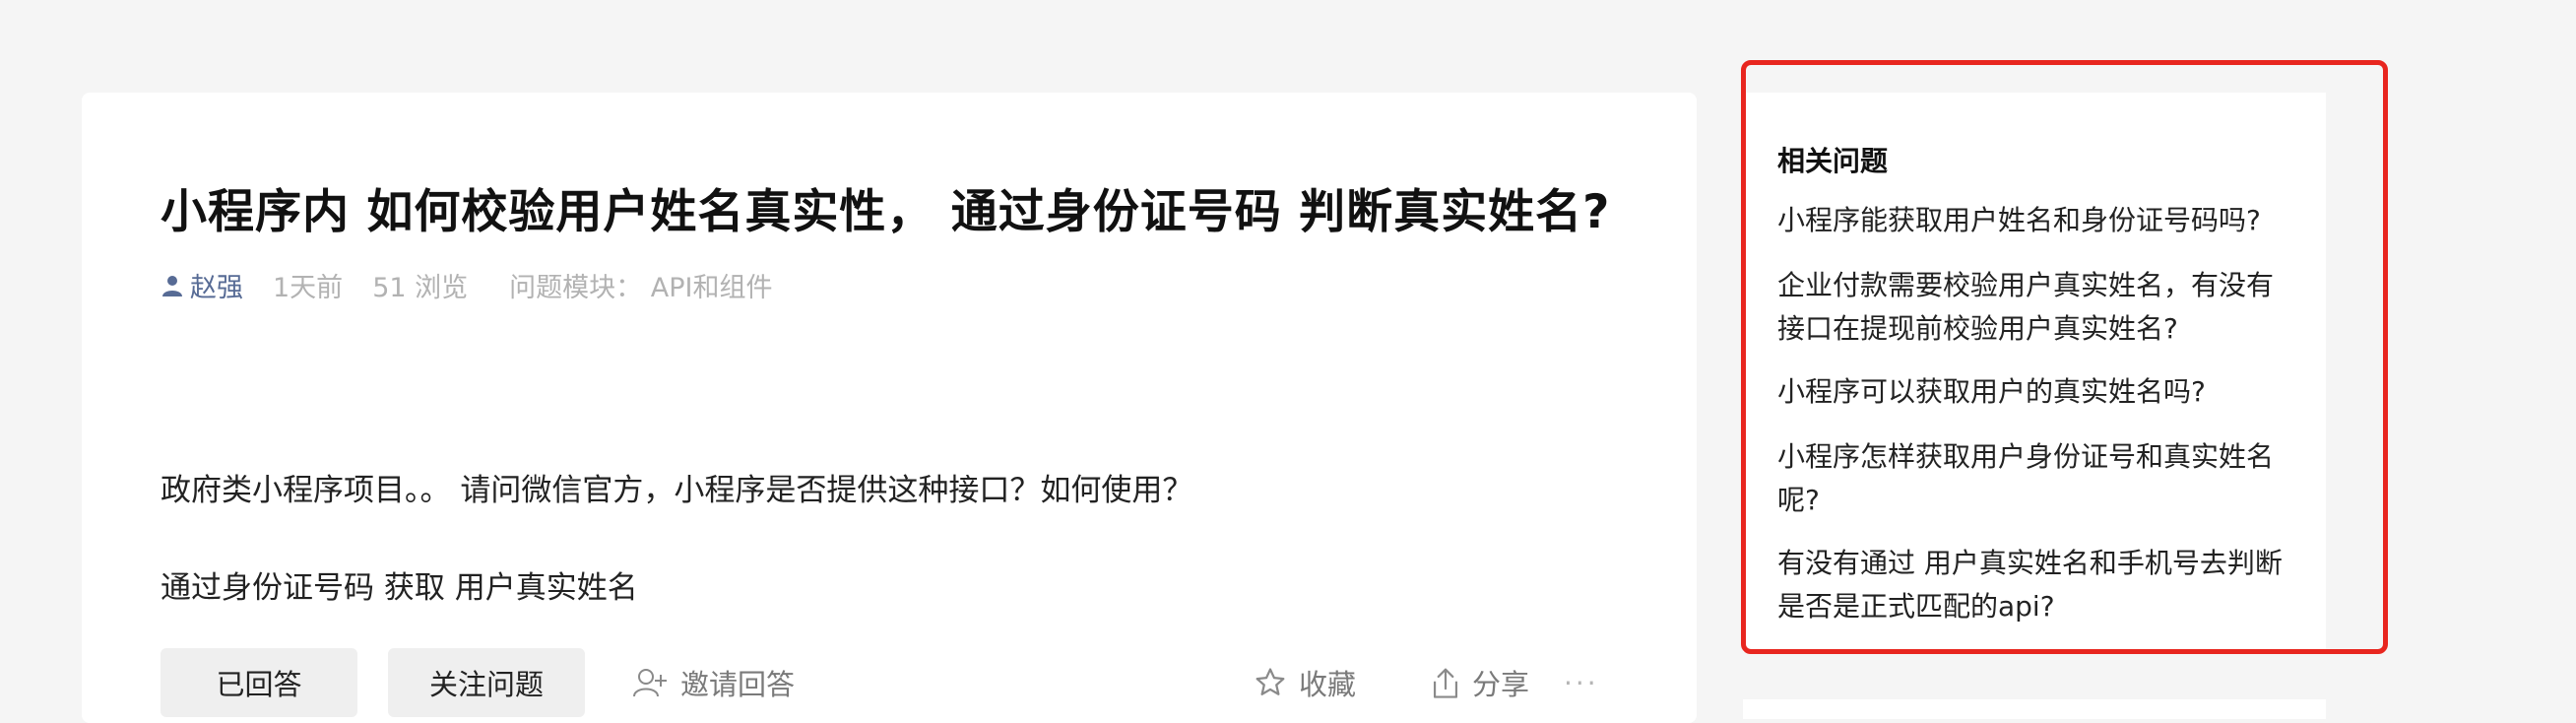 The width and height of the screenshot is (2576, 723). I want to click on sidebar-card-next, so click(2034, 709).